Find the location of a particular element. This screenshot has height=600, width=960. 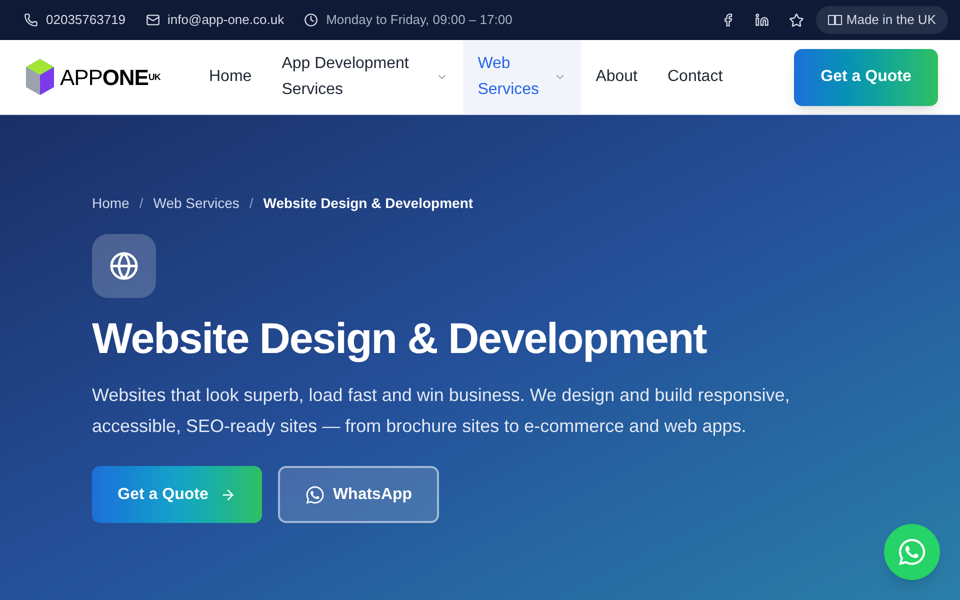

hero-description: Websites that look superb, load fast and win business. We design and build responsive, accessible, SEO-ready sites — from brochure sites to e-commerce and web apps. is located at coordinates (441, 411).